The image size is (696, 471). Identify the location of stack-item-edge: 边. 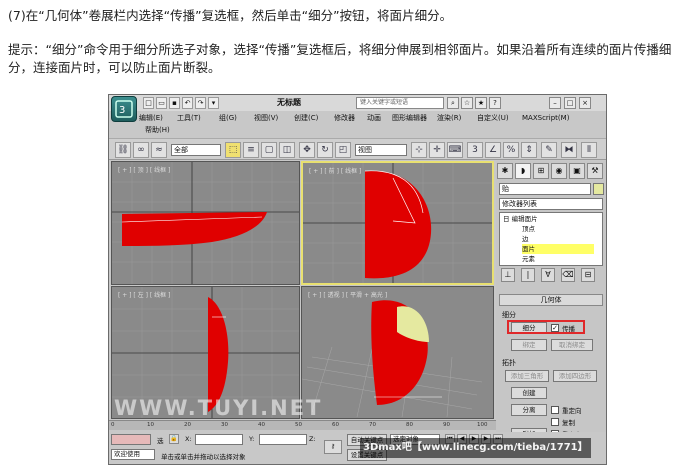
(564, 239).